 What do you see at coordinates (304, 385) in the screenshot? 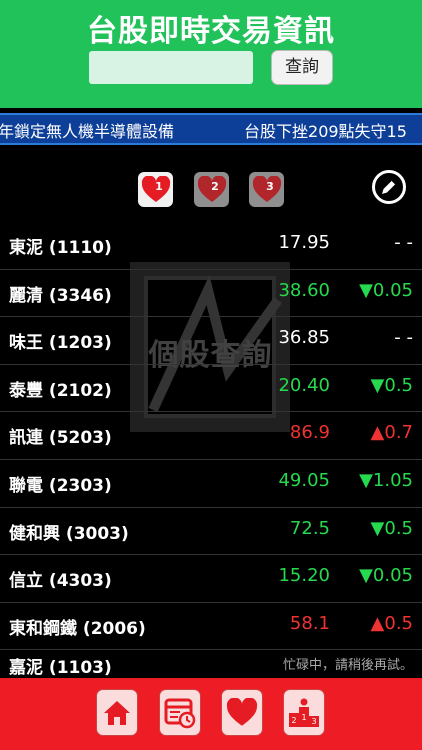
I see `stock-price: 20.40` at bounding box center [304, 385].